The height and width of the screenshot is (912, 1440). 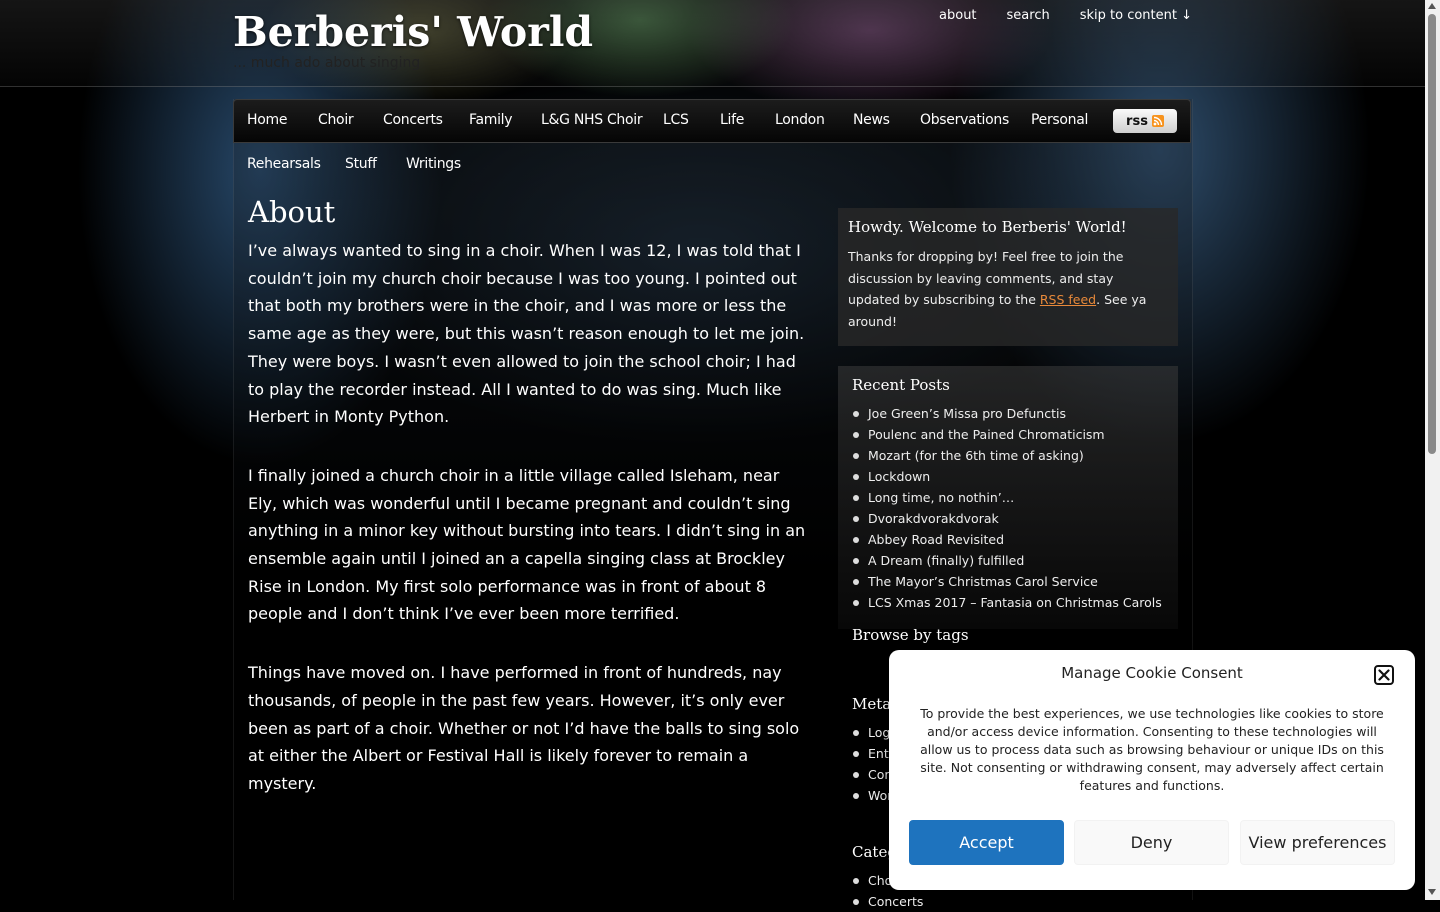 I want to click on accept-button: Accept, so click(x=986, y=842).